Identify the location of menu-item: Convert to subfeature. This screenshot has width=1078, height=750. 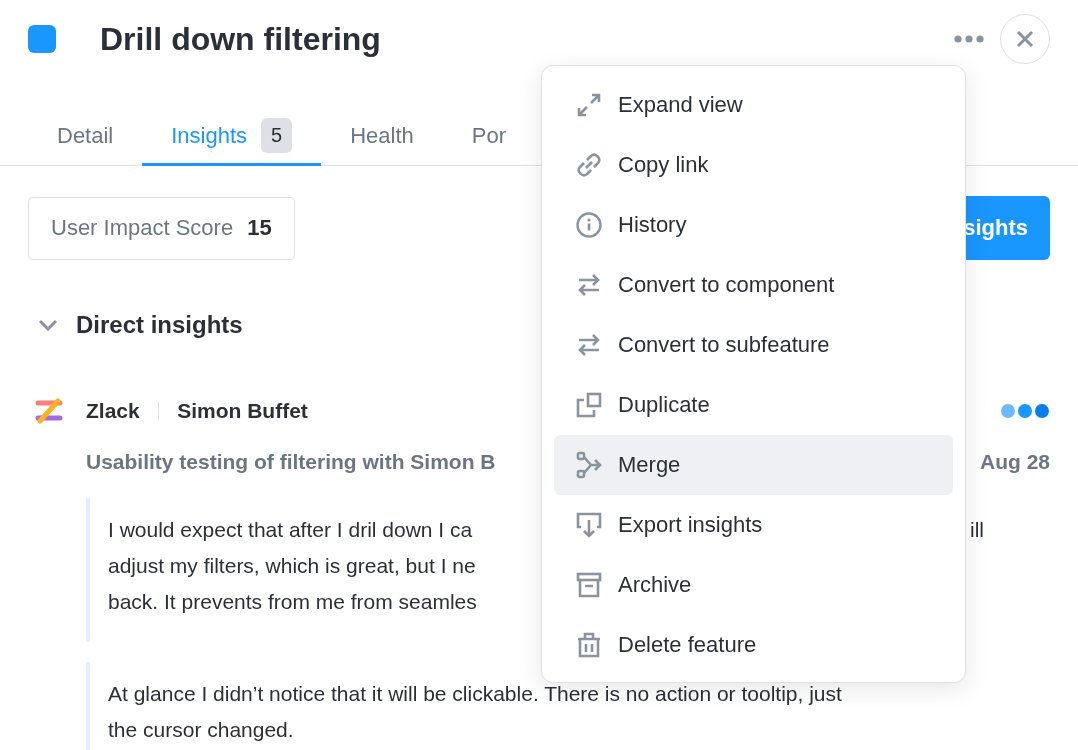
(753, 345).